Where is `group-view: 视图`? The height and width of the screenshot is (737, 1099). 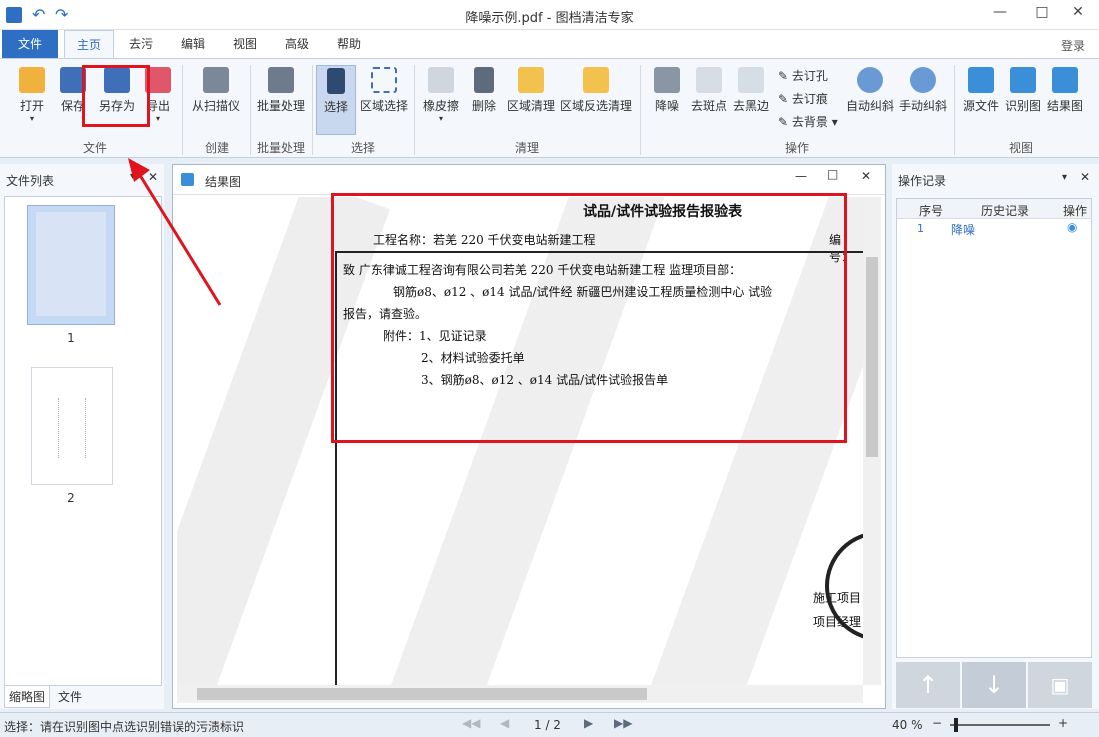 group-view: 视图 is located at coordinates (1020, 148).